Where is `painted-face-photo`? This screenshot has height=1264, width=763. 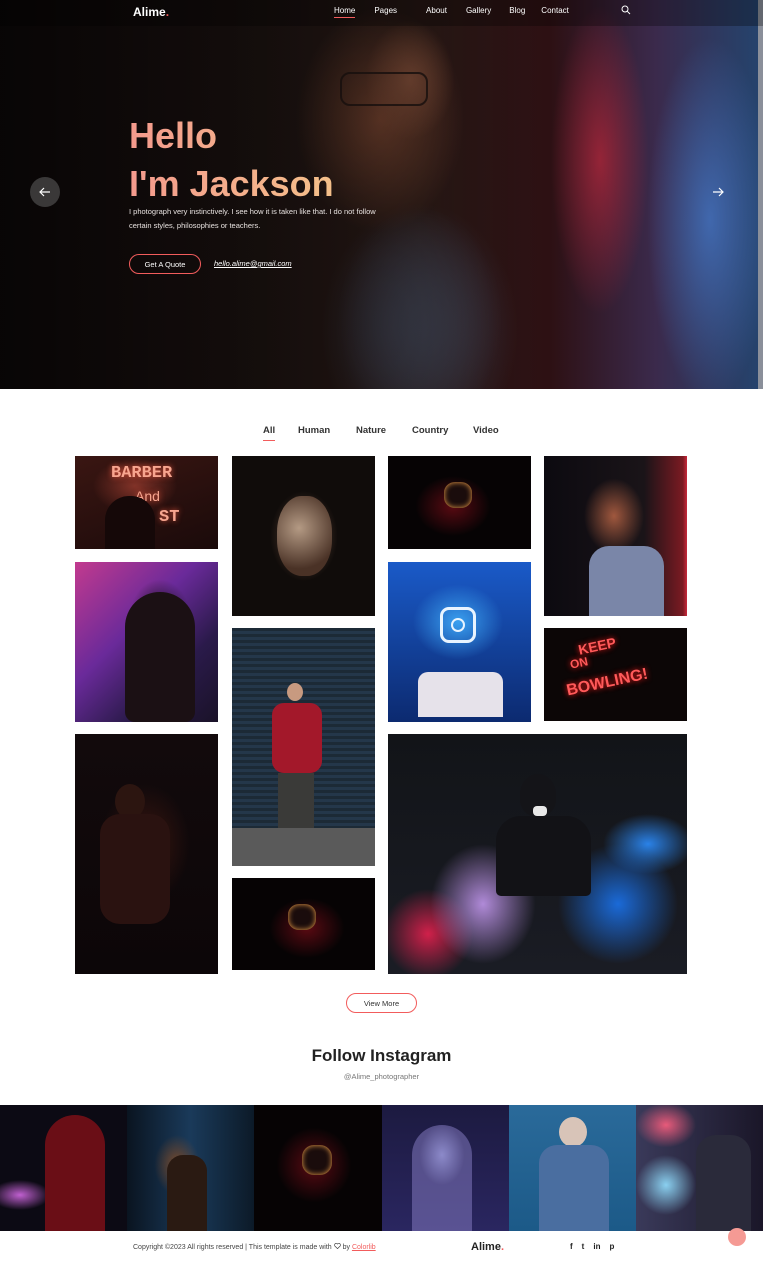 painted-face-photo is located at coordinates (303, 536).